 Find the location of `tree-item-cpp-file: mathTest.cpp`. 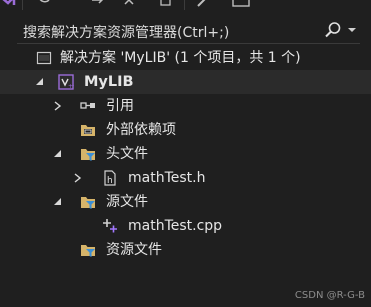

tree-item-cpp-file: mathTest.cpp is located at coordinates (185, 226).